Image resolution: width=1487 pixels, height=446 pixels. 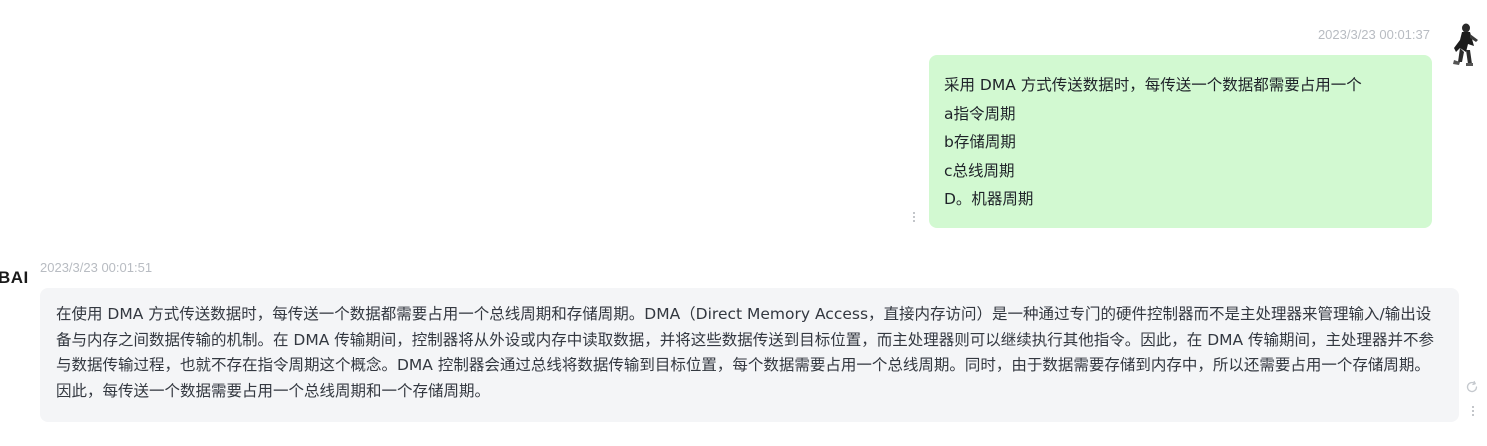 What do you see at coordinates (1153, 85) in the screenshot?
I see `user-message-line: 采用 DMA 方式传送数据时，每传送一个数据都需要占用一个` at bounding box center [1153, 85].